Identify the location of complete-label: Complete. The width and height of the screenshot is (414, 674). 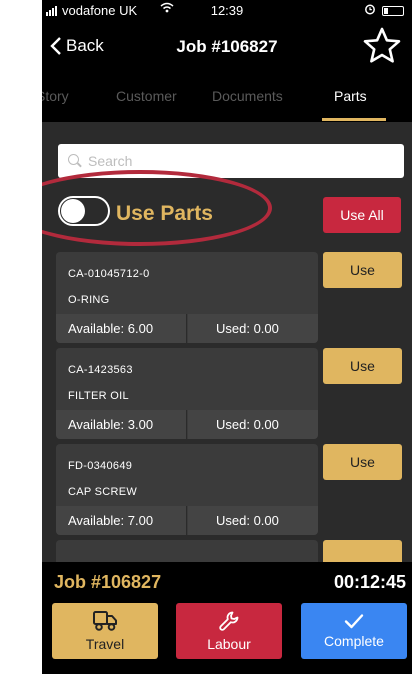
(354, 641).